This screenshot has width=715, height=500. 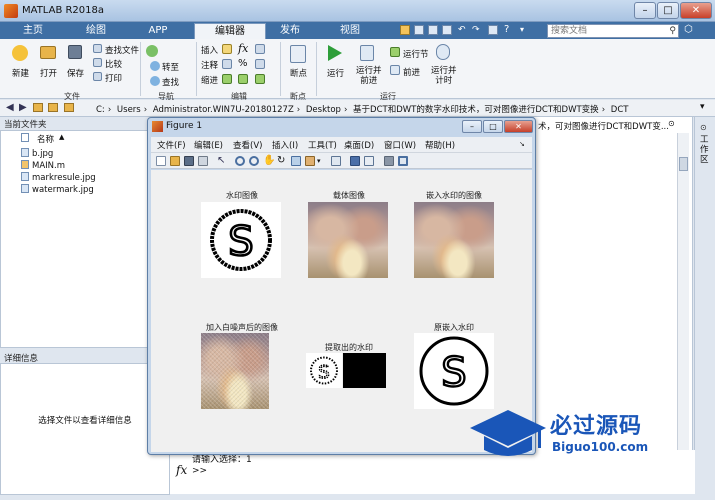 I want to click on tab-view: 视图, so click(x=350, y=31).